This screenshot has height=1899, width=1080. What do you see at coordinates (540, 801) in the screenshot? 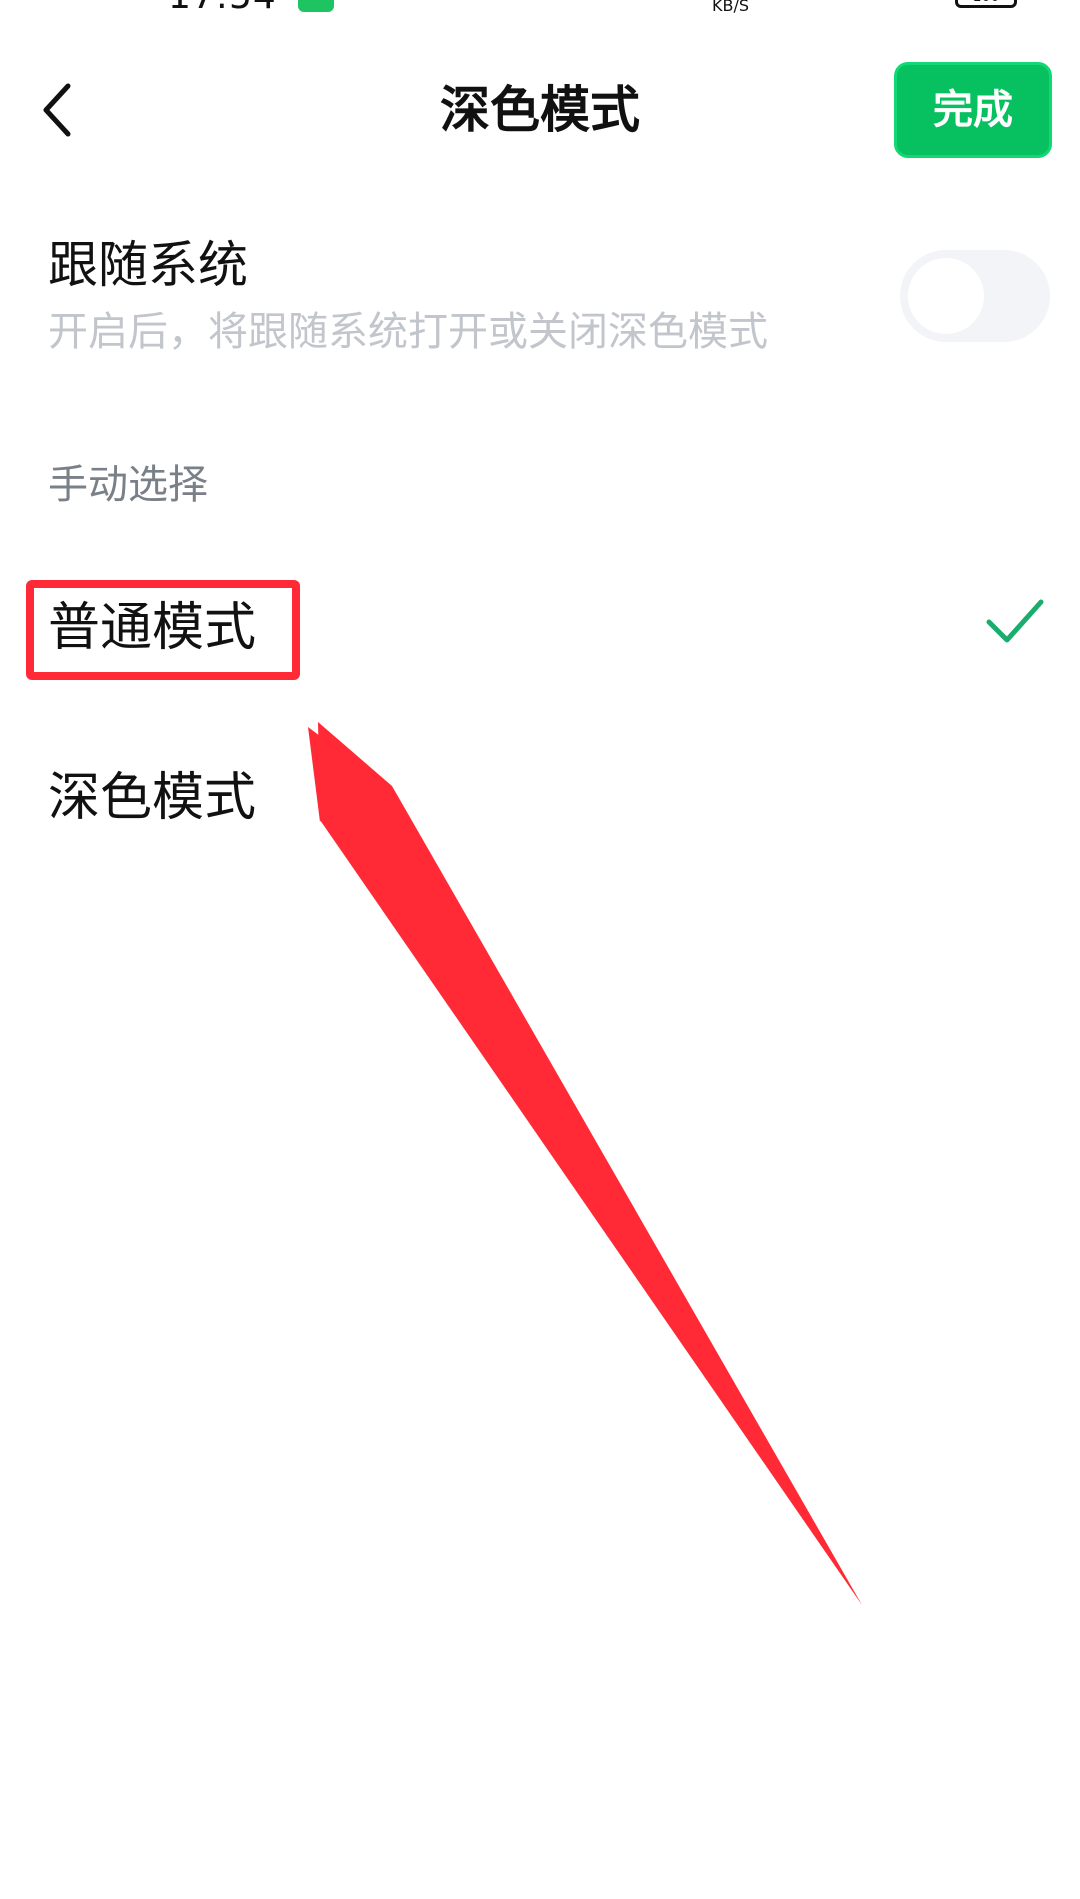
I see `option-dark-mode: 深色模式` at bounding box center [540, 801].